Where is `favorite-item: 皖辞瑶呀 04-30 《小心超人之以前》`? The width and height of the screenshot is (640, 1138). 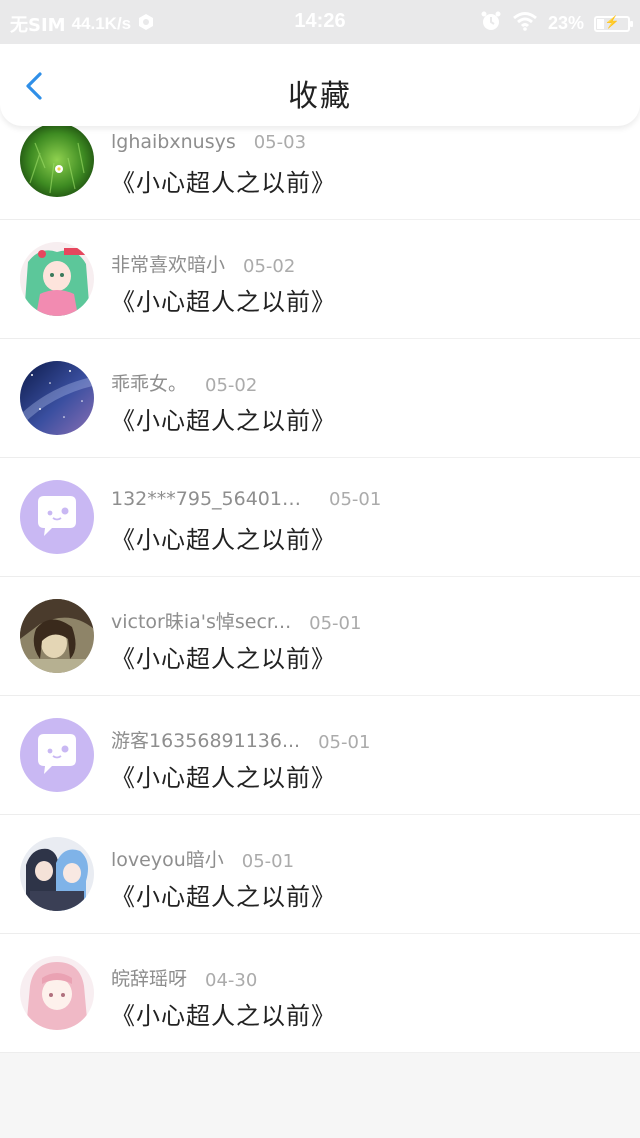
favorite-item: 皖辞瑶呀 04-30 《小心超人之以前》 is located at coordinates (320, 993).